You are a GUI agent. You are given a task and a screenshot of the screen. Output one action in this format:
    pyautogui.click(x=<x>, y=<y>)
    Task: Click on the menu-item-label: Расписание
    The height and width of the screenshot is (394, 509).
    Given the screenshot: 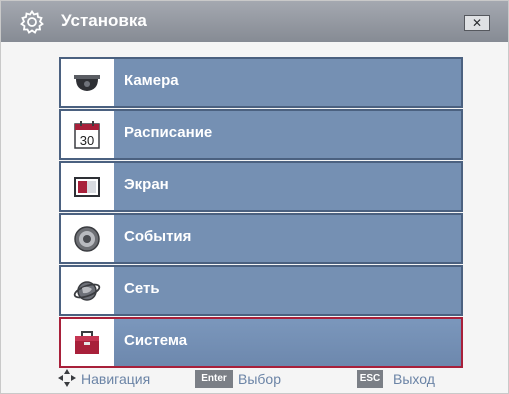 What is the action you would take?
    pyautogui.click(x=168, y=132)
    